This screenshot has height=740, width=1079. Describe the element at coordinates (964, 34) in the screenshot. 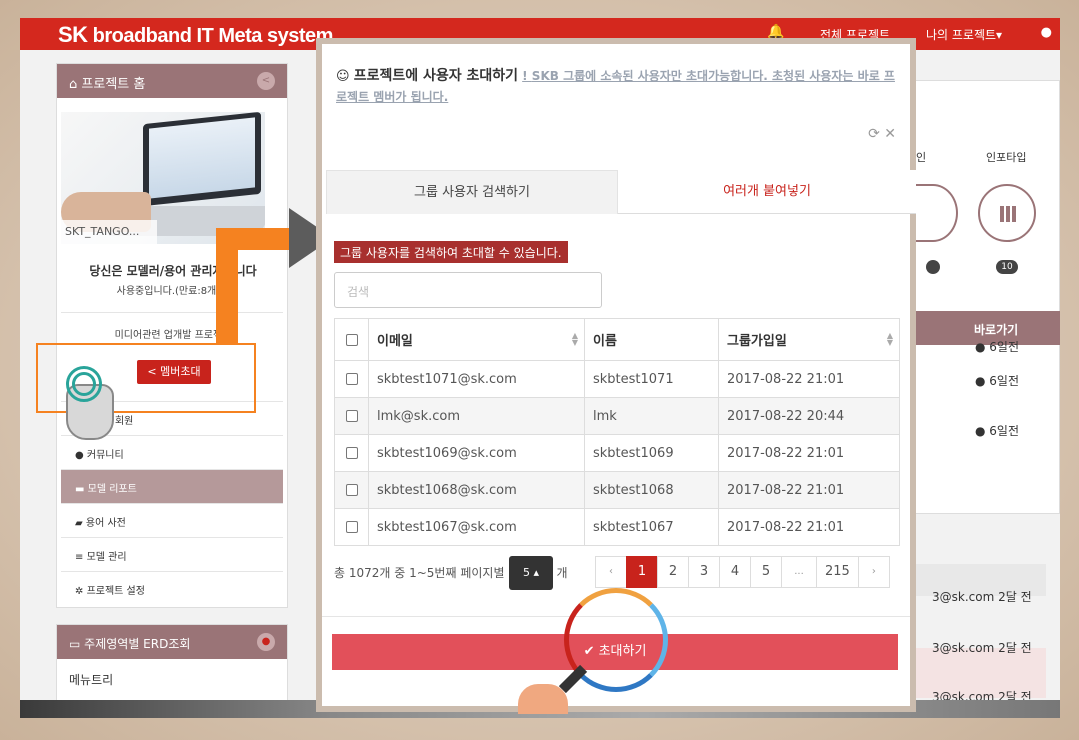

I see `nav-my-projects: 나의 프로젝트▾` at that location.